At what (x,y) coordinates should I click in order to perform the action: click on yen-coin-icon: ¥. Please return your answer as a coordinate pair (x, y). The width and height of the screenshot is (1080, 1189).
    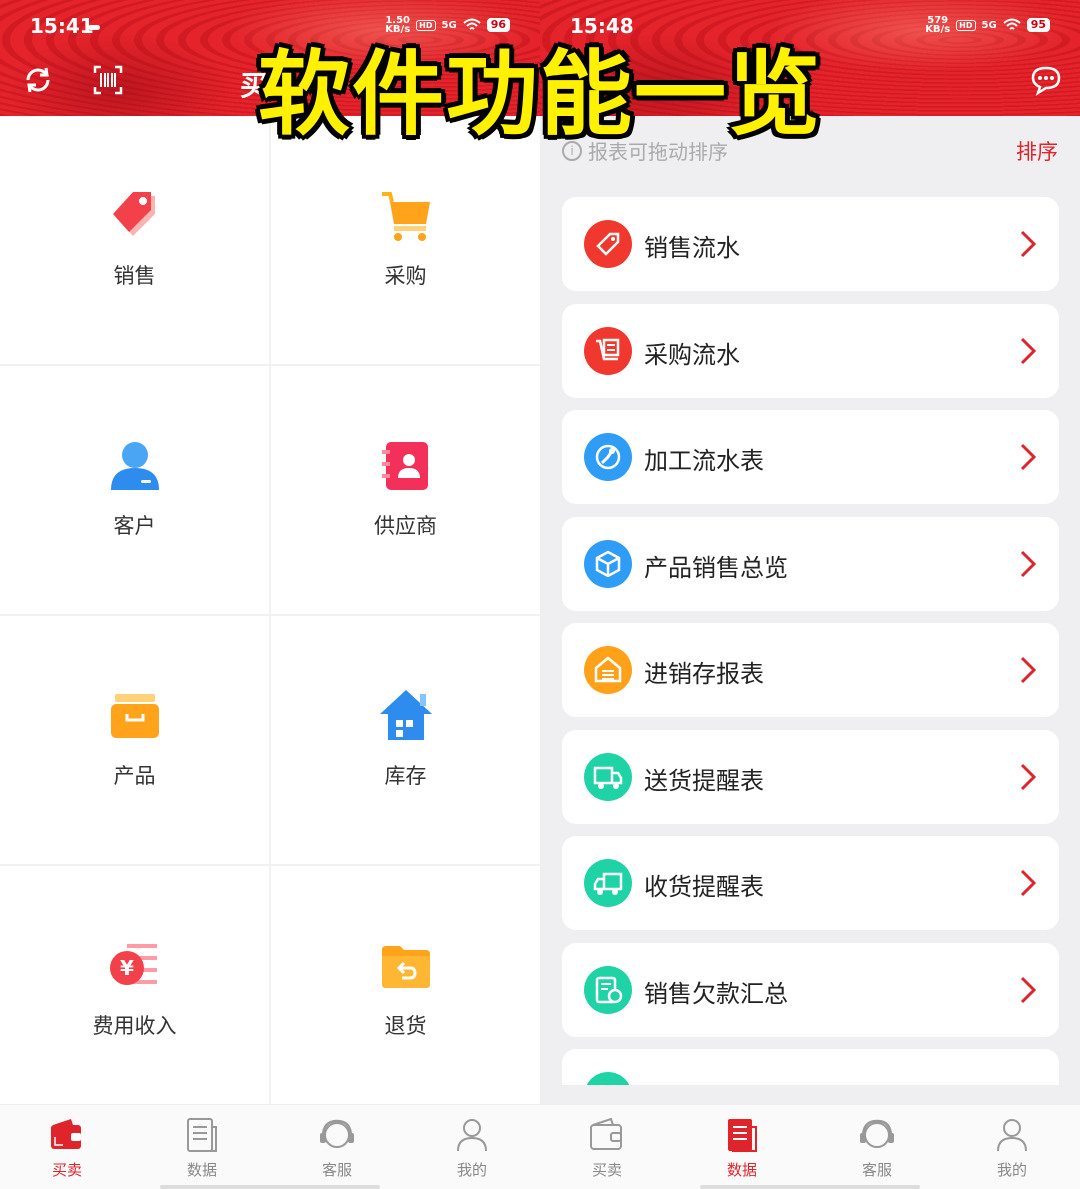
    Looking at the image, I should click on (133, 964).